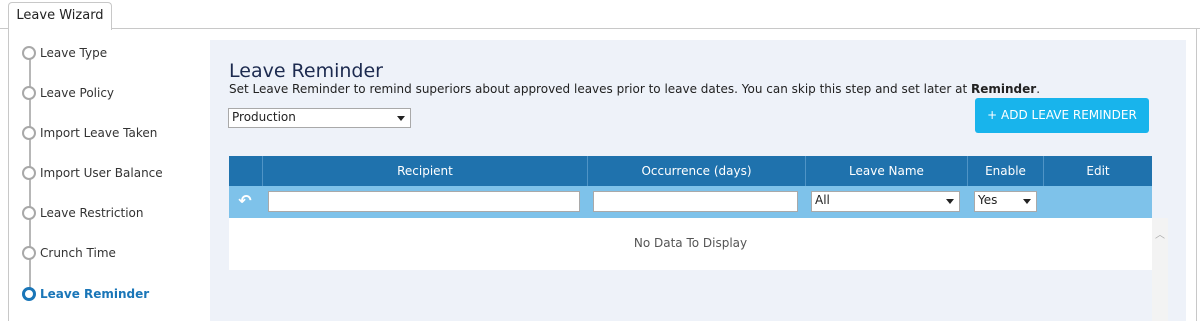 This screenshot has width=1200, height=321. Describe the element at coordinates (245, 201) in the screenshot. I see `undo-filter-icon: ↶` at that location.